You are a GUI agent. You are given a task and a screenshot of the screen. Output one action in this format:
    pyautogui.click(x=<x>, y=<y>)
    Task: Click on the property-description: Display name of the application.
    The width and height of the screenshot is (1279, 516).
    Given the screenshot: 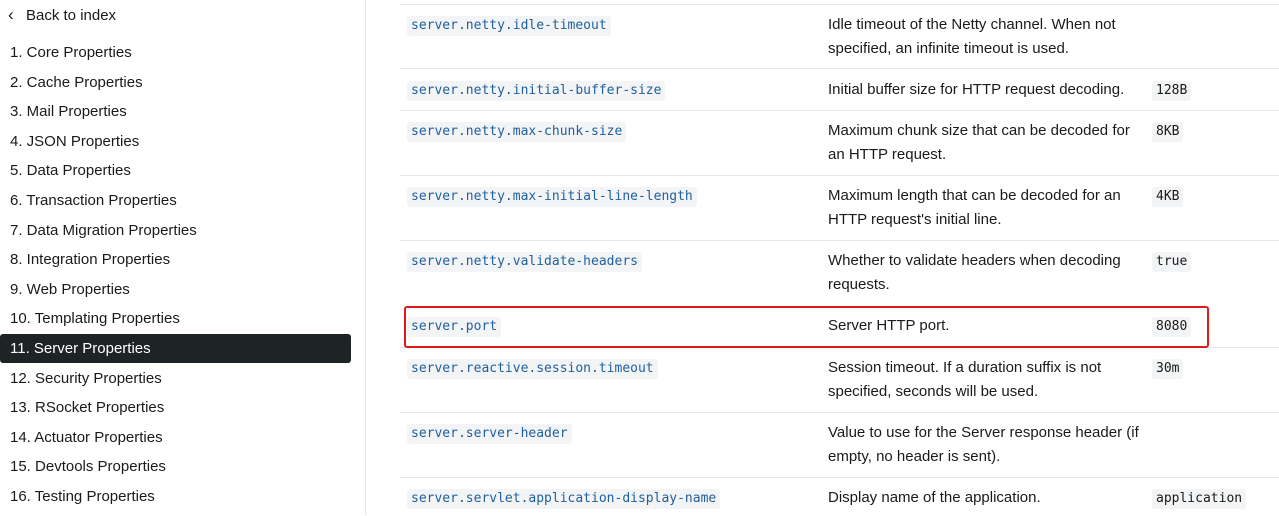 What is the action you would take?
    pyautogui.click(x=934, y=497)
    